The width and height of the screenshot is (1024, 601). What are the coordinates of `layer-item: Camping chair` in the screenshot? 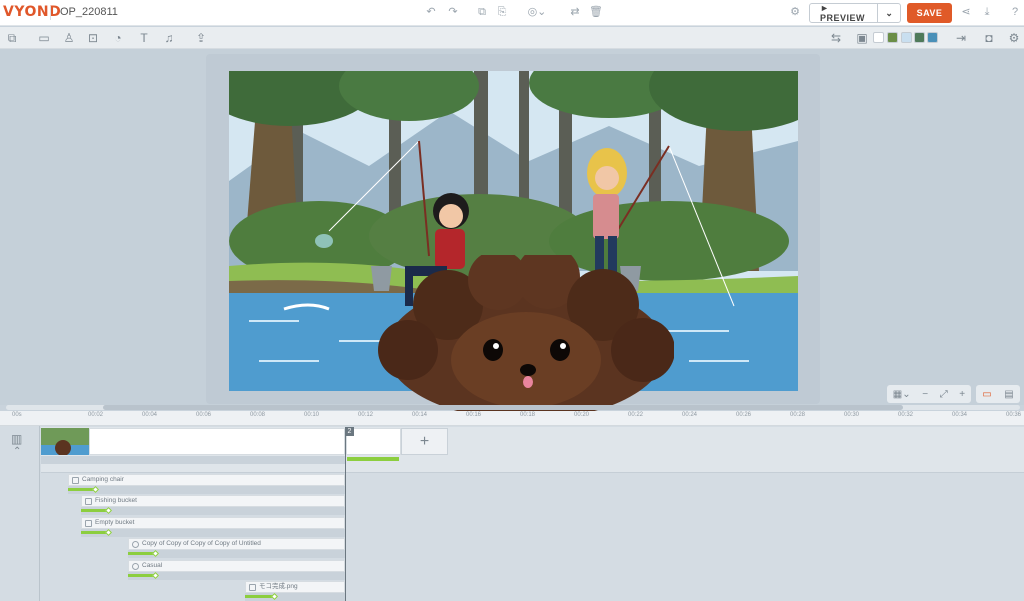 It's located at (206, 480).